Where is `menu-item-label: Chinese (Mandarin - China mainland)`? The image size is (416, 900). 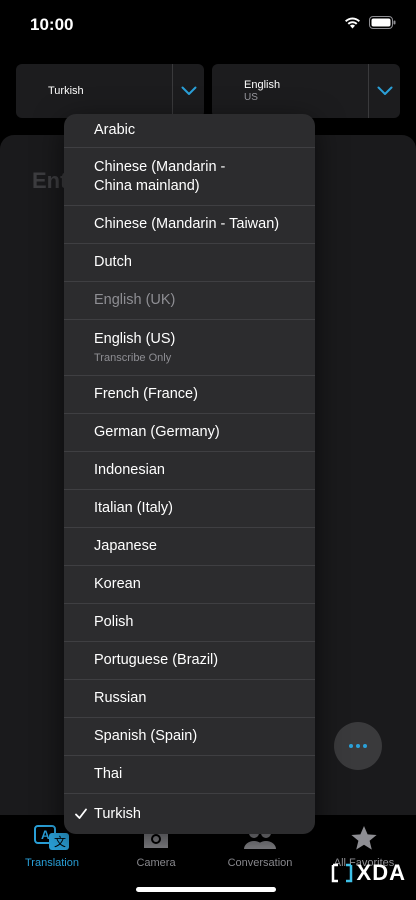 menu-item-label: Chinese (Mandarin - China mainland) is located at coordinates (160, 176).